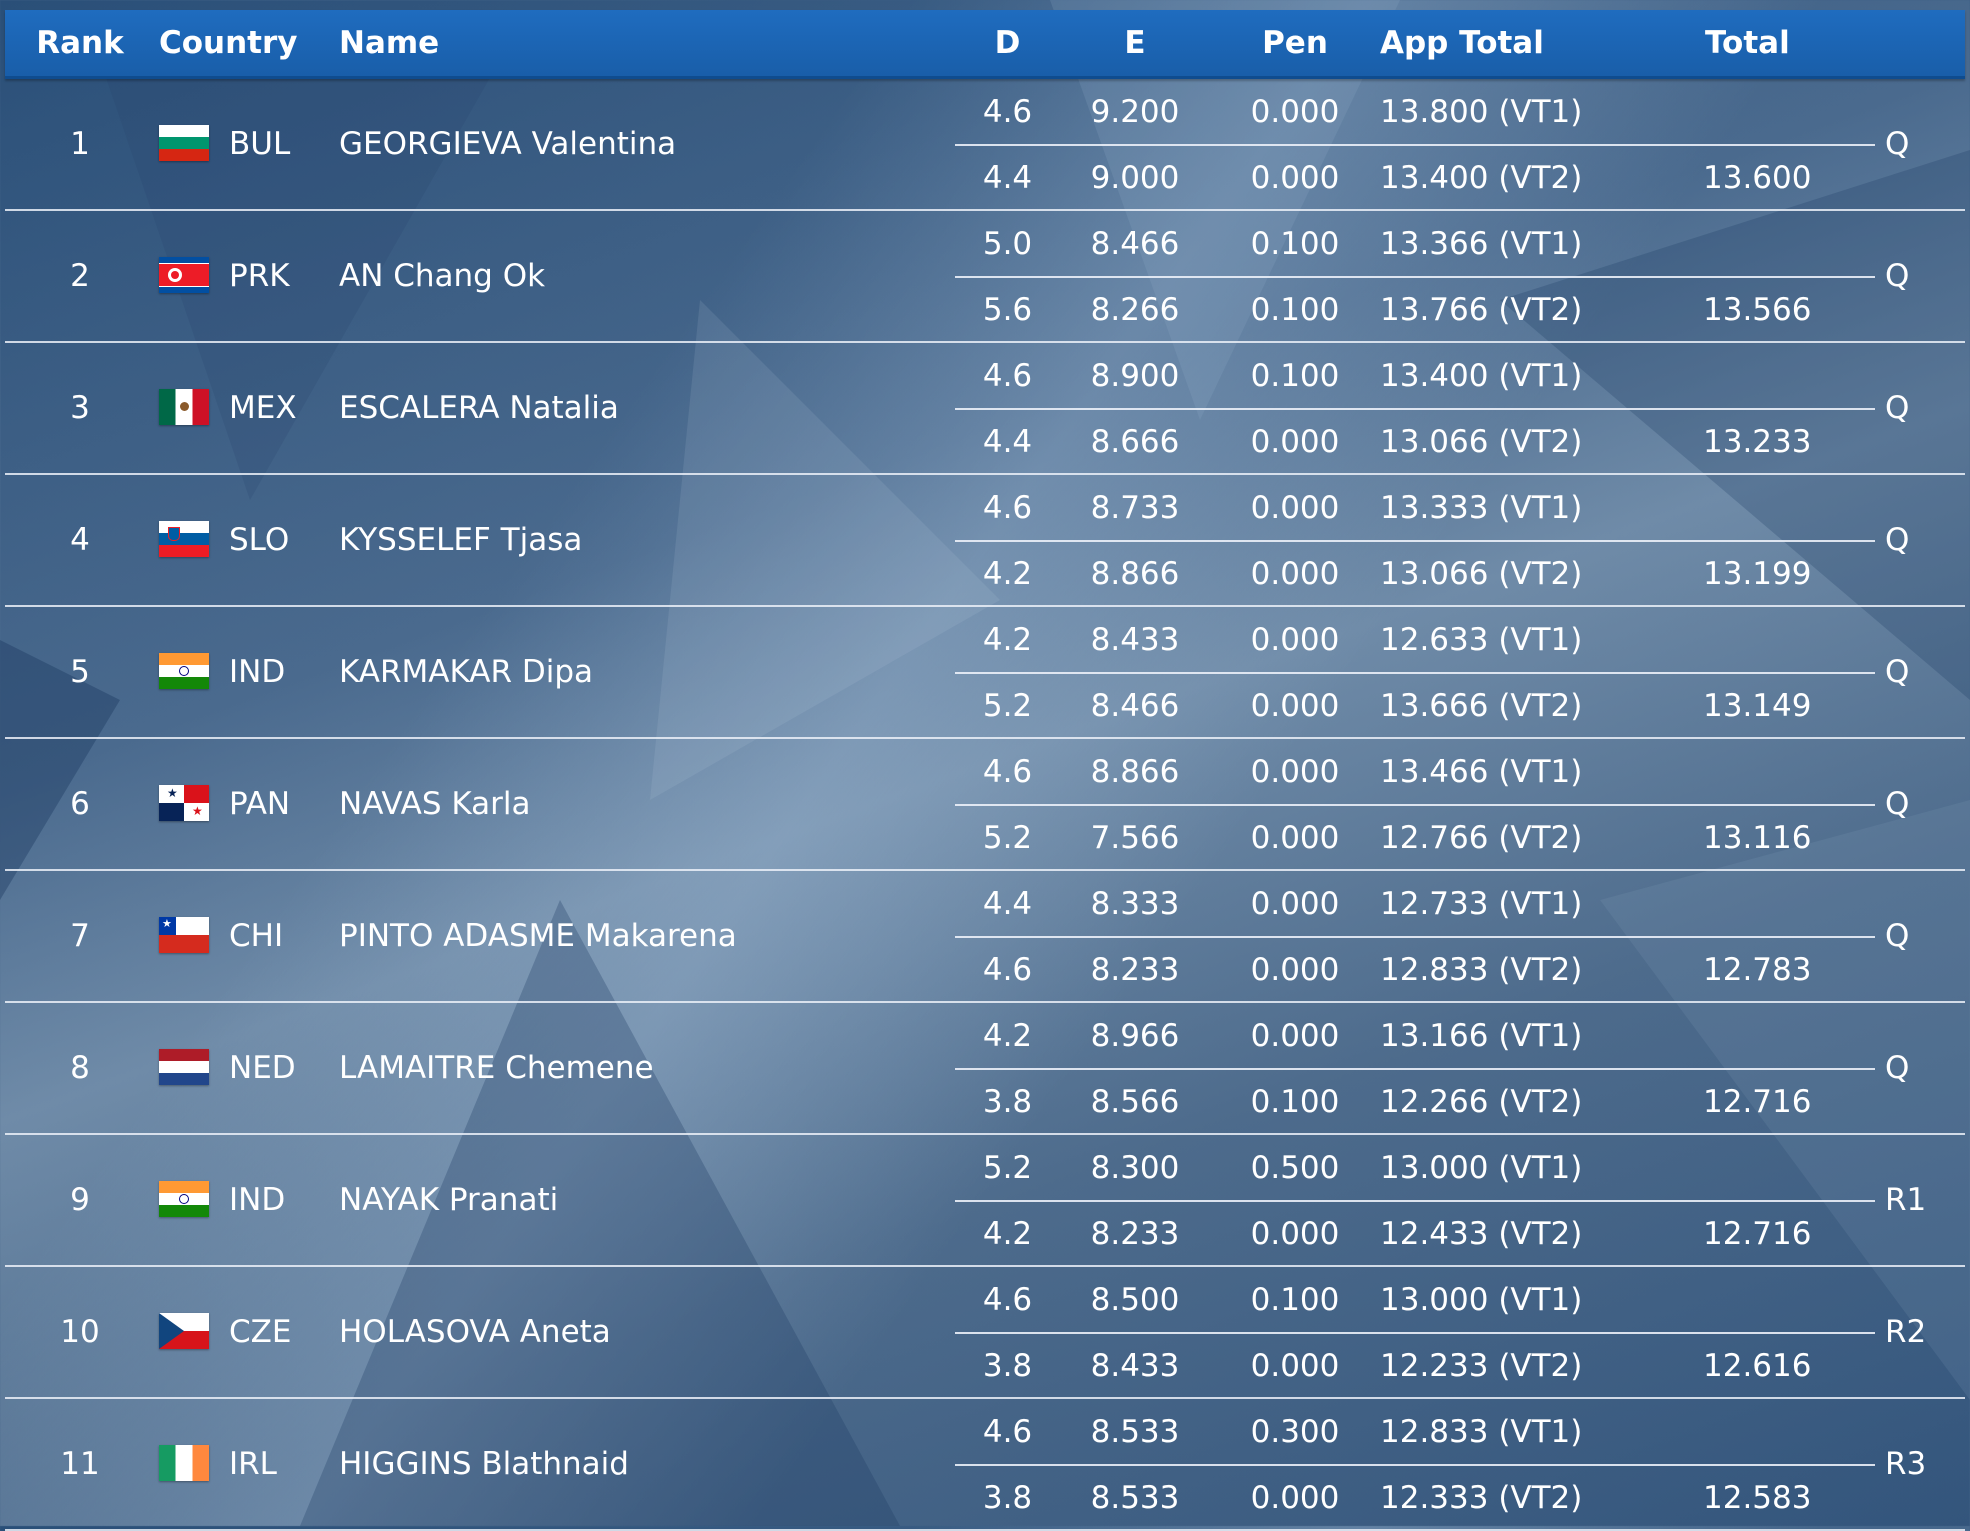 The height and width of the screenshot is (1531, 1970). I want to click on athlete-name: HIGGINS Blathnaid, so click(484, 1464).